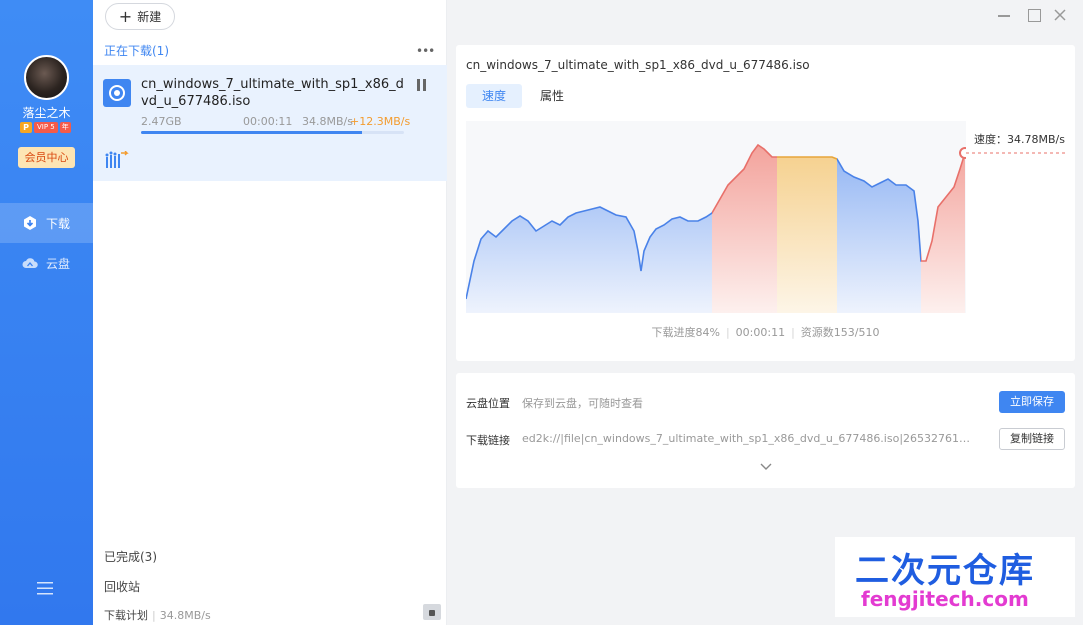 Image resolution: width=1083 pixels, height=625 pixels. I want to click on minimize-icon, so click(1004, 15).